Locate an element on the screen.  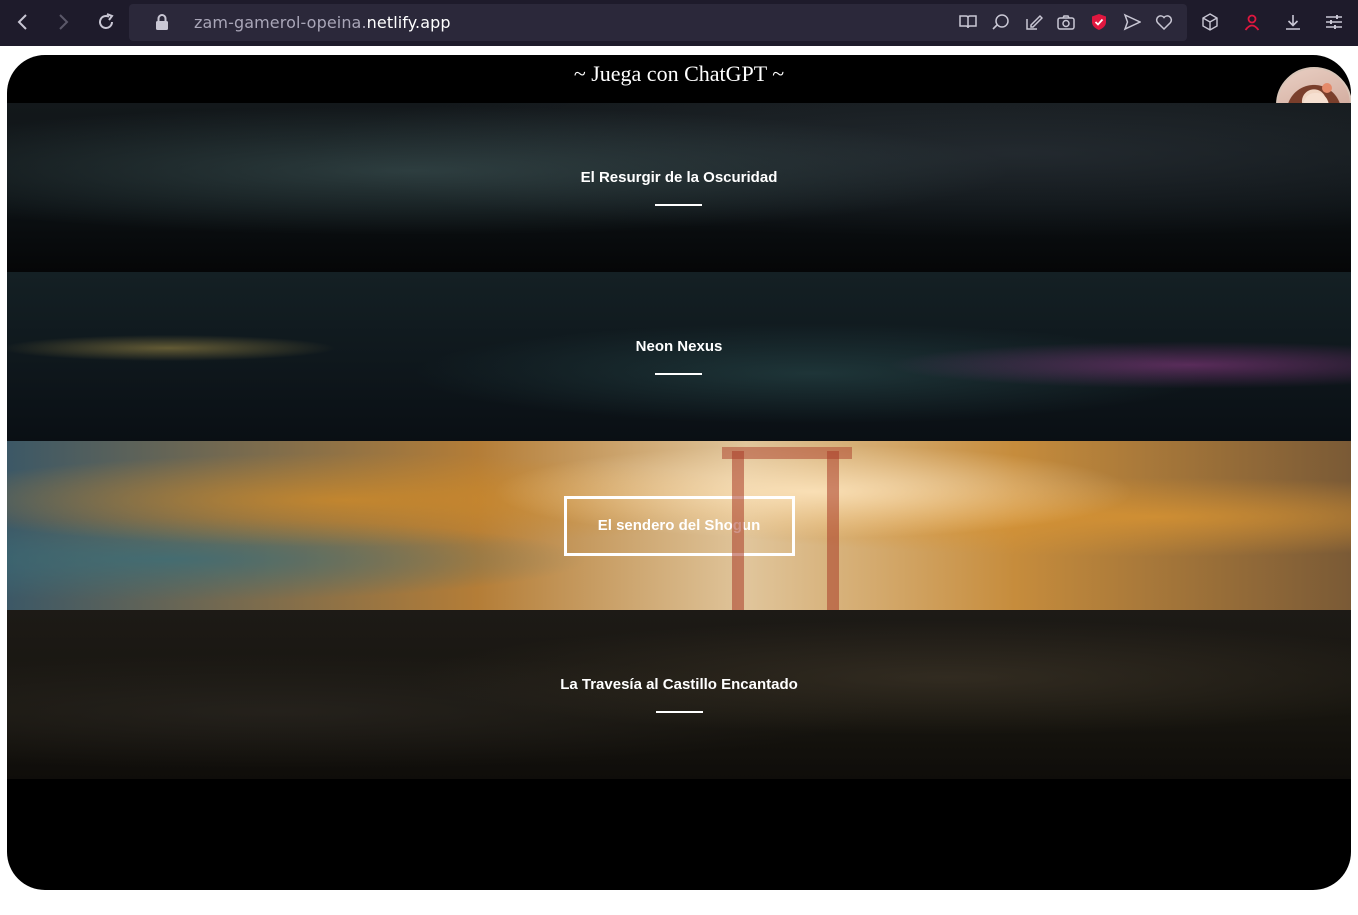
forward-button is located at coordinates (63, 22).